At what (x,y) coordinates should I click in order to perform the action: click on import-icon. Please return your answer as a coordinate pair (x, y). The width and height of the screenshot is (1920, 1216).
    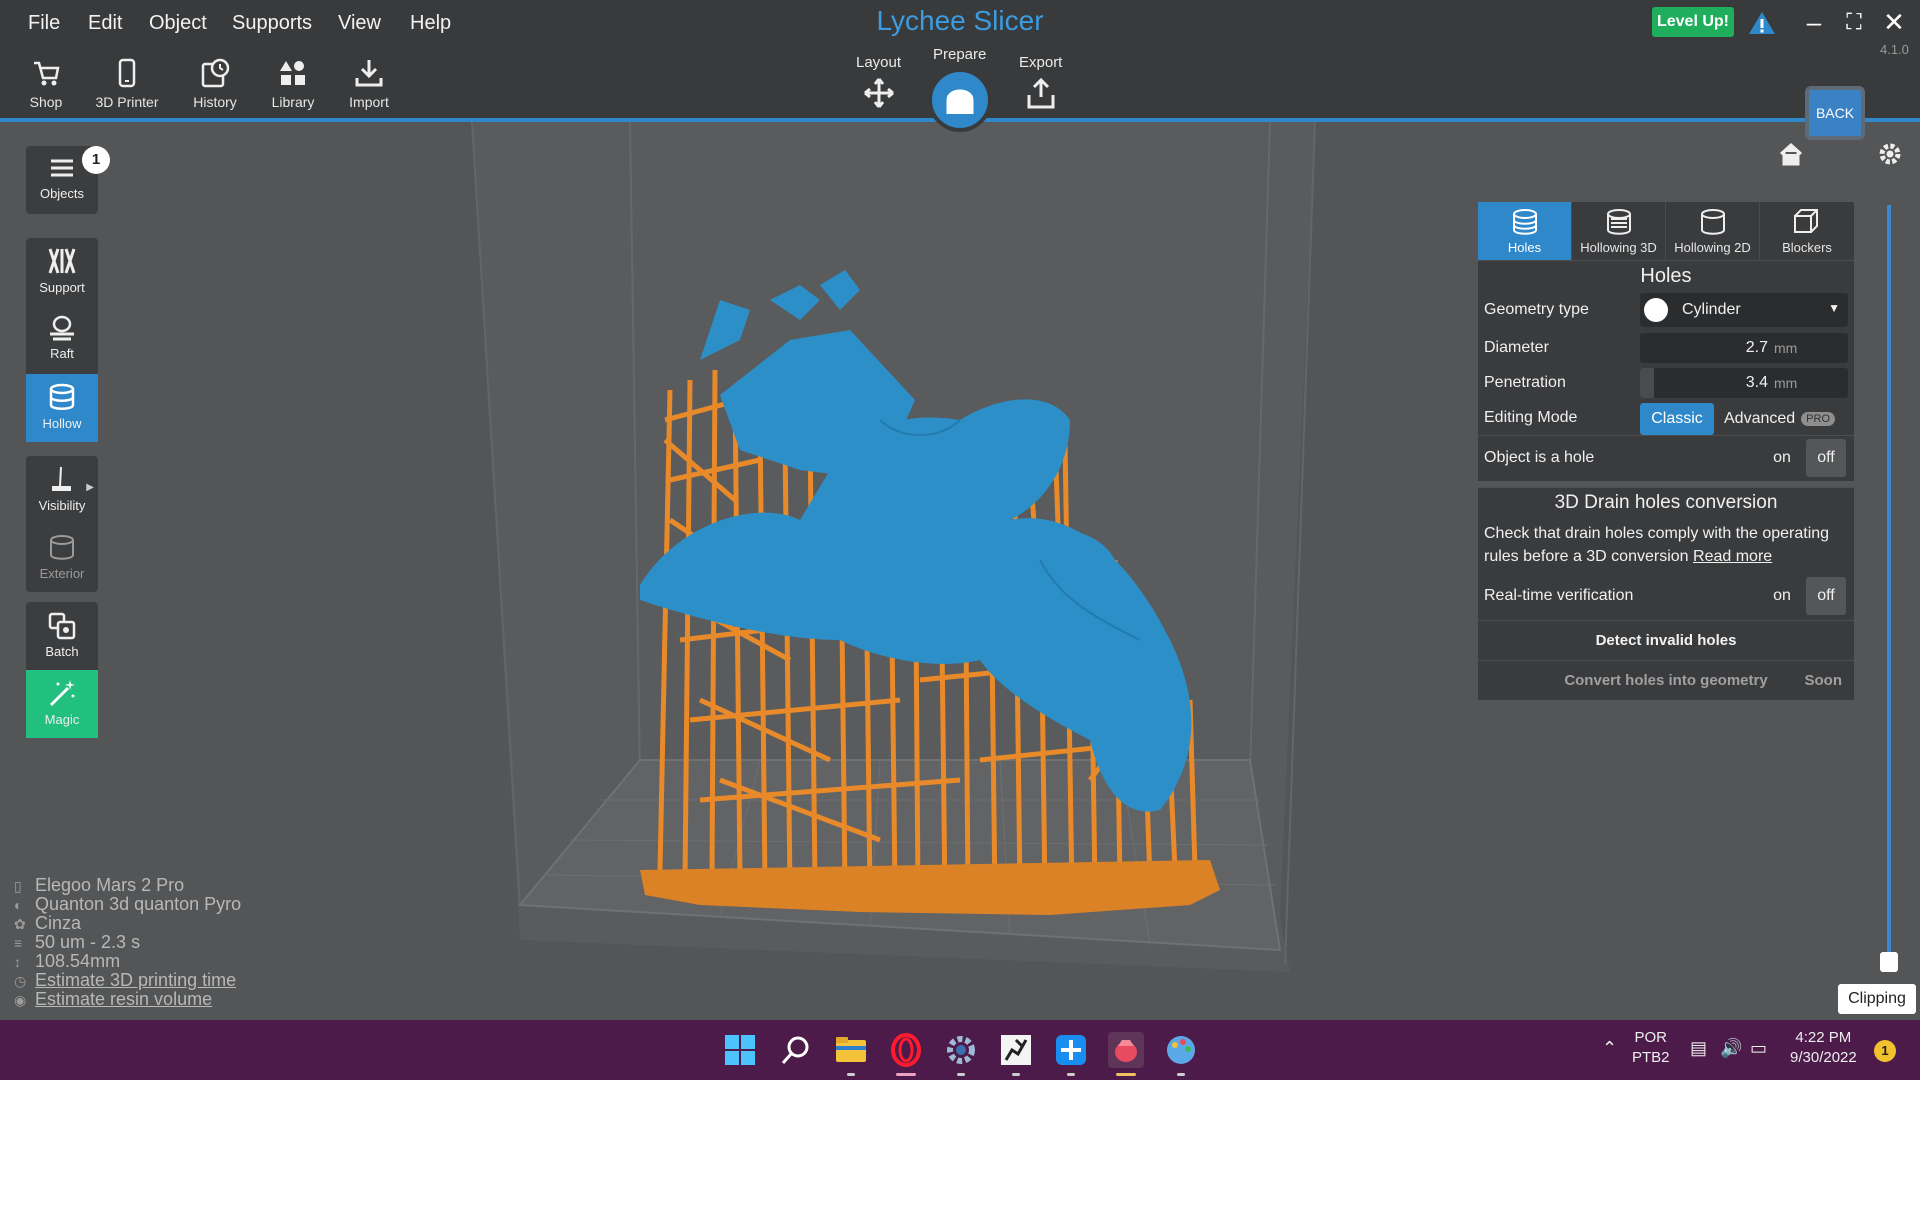
    Looking at the image, I should click on (369, 73).